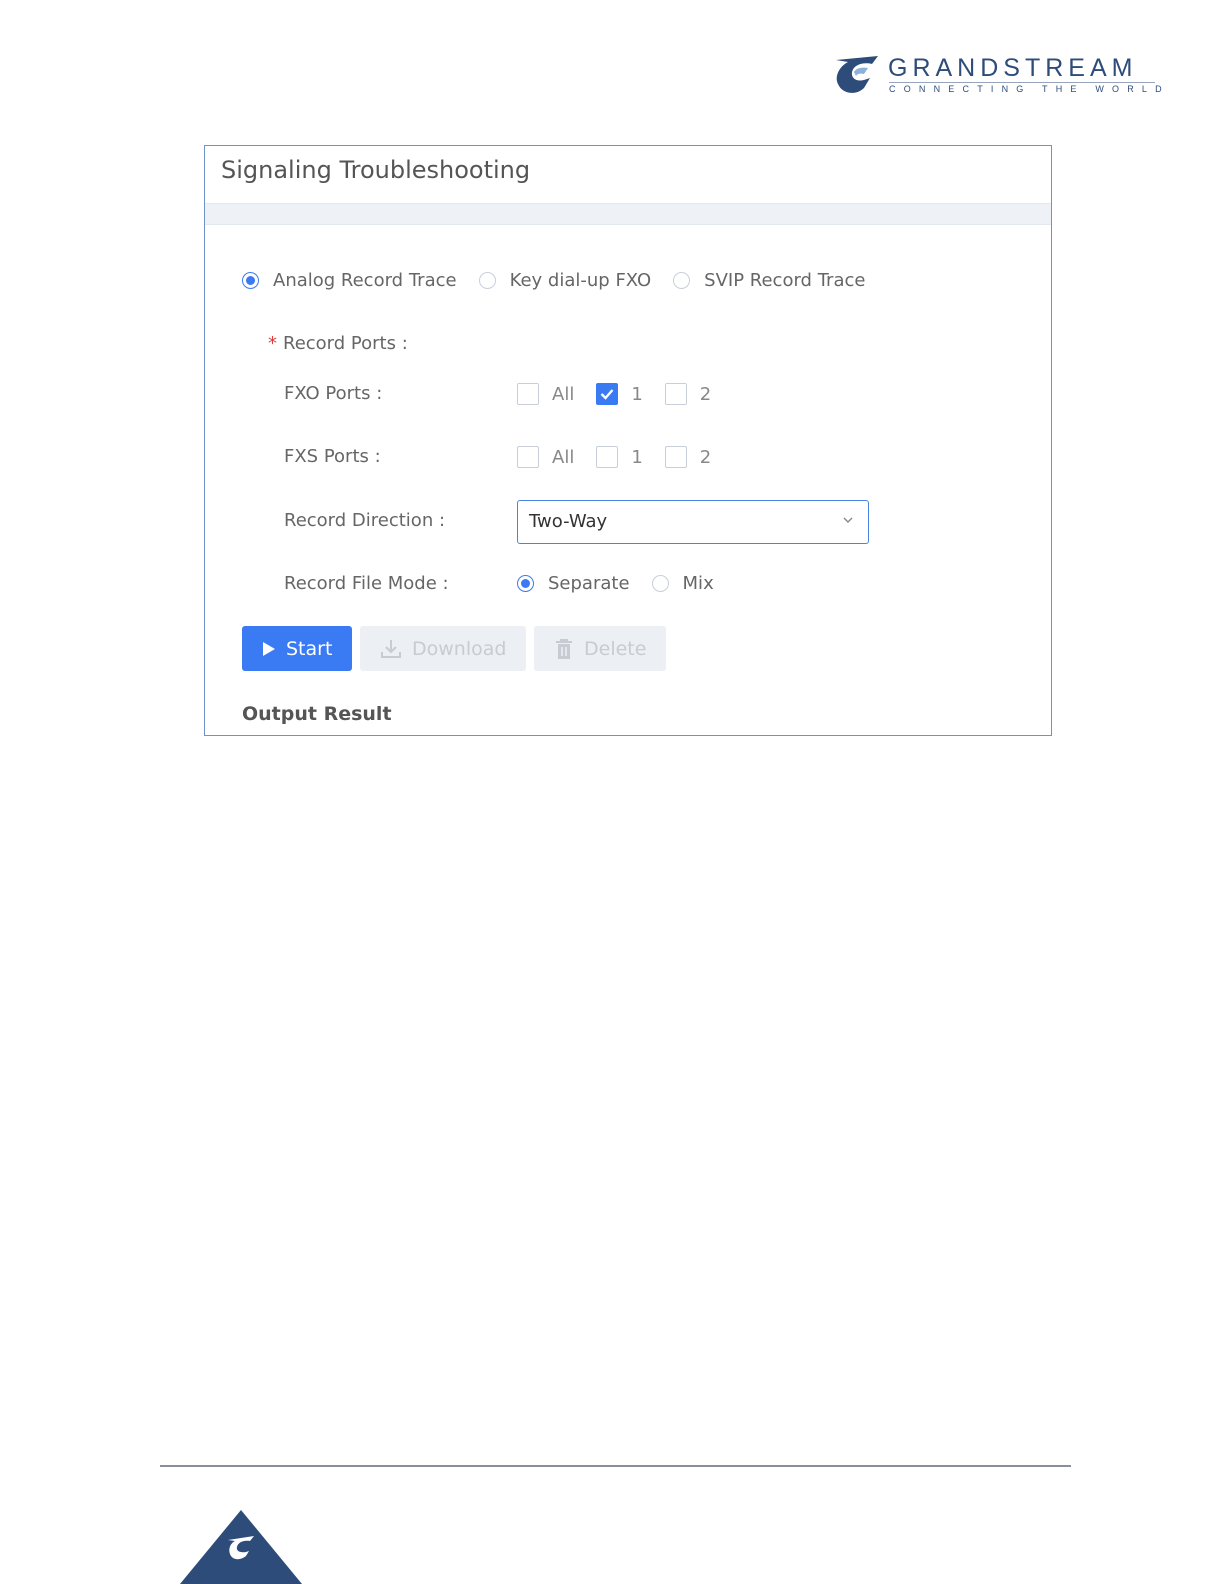 Image resolution: width=1224 pixels, height=1584 pixels. I want to click on radio-mix, so click(660, 583).